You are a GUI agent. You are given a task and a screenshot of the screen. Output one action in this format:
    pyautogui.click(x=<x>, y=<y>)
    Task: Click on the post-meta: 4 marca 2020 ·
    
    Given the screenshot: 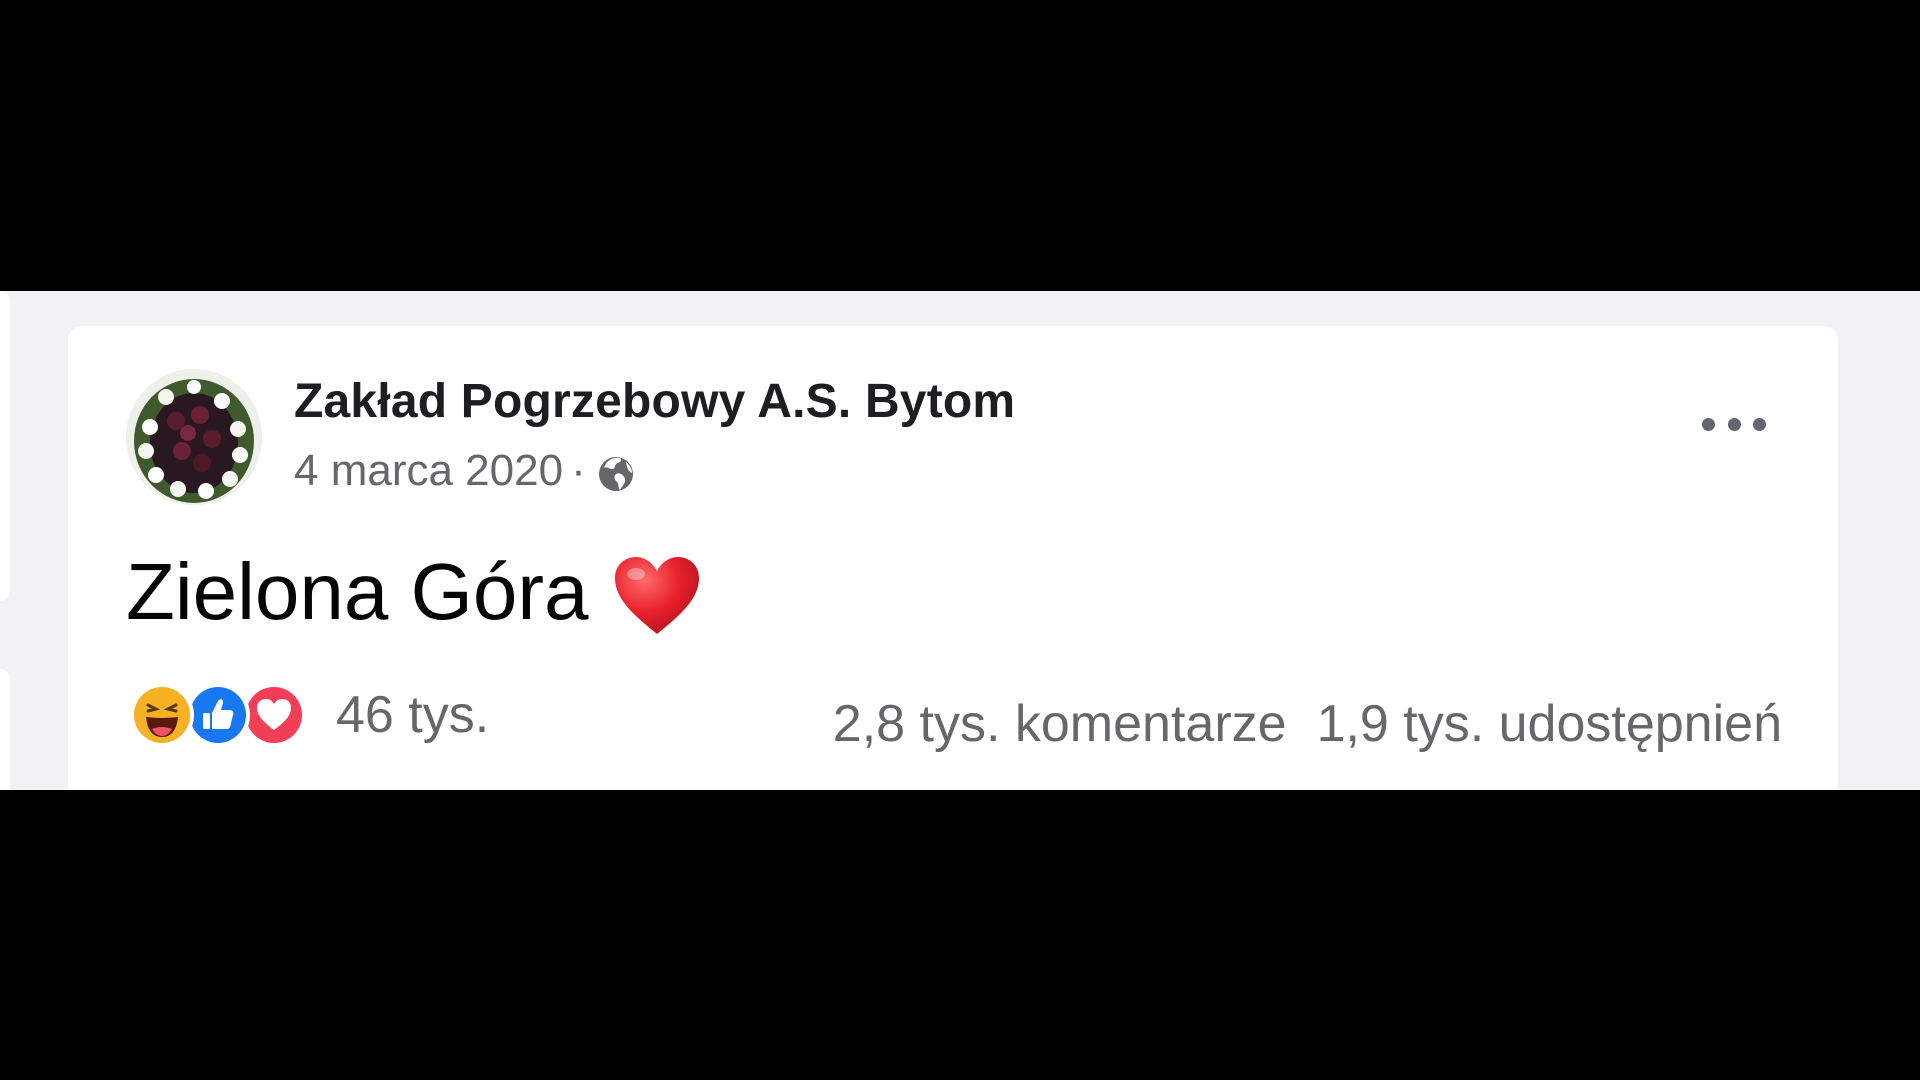 What is the action you would take?
    pyautogui.click(x=466, y=471)
    